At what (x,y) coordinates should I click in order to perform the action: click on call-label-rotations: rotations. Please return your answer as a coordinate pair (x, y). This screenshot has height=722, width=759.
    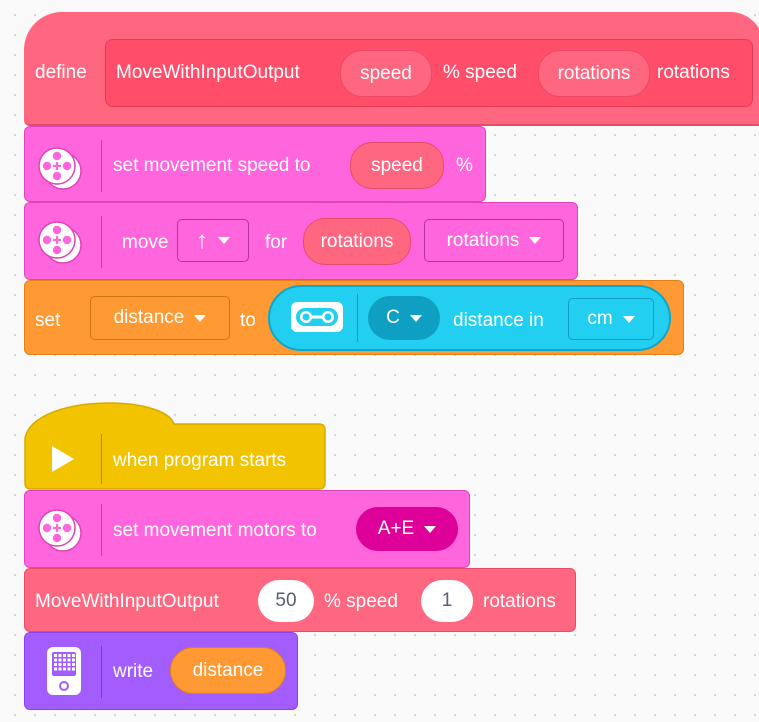
    Looking at the image, I should click on (519, 601).